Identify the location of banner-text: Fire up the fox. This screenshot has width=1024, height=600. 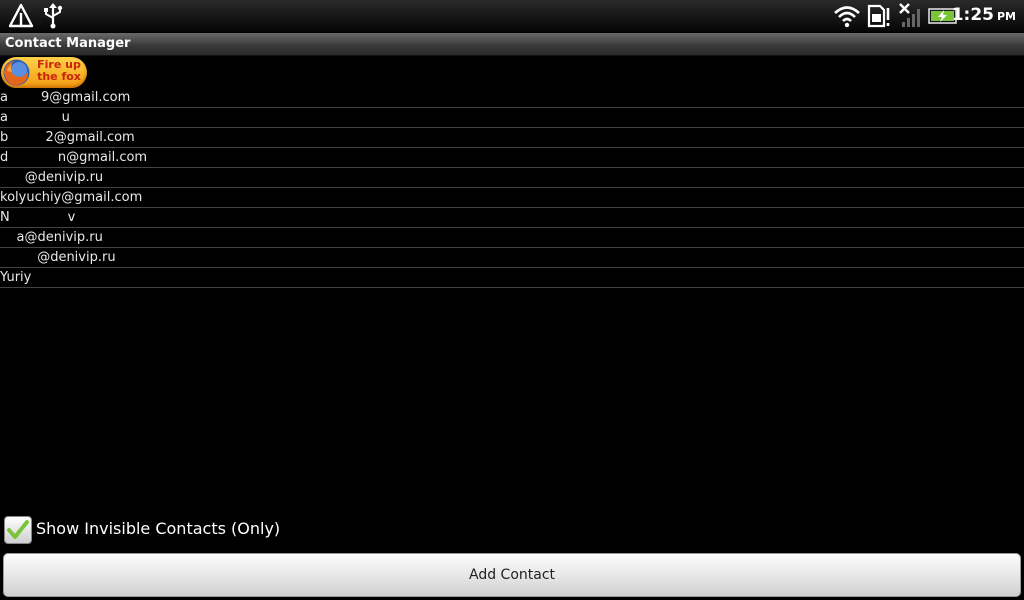
(59, 70).